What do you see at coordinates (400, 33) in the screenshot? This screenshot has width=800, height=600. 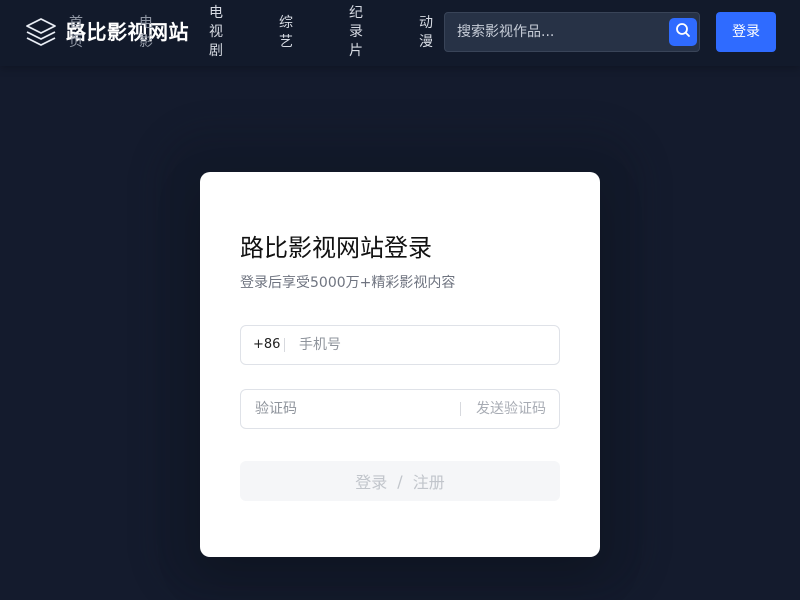 I see `top-navigation-bar: 路比影视网站 首页 电影 电视剧 综艺 纪录片 动漫 登录` at bounding box center [400, 33].